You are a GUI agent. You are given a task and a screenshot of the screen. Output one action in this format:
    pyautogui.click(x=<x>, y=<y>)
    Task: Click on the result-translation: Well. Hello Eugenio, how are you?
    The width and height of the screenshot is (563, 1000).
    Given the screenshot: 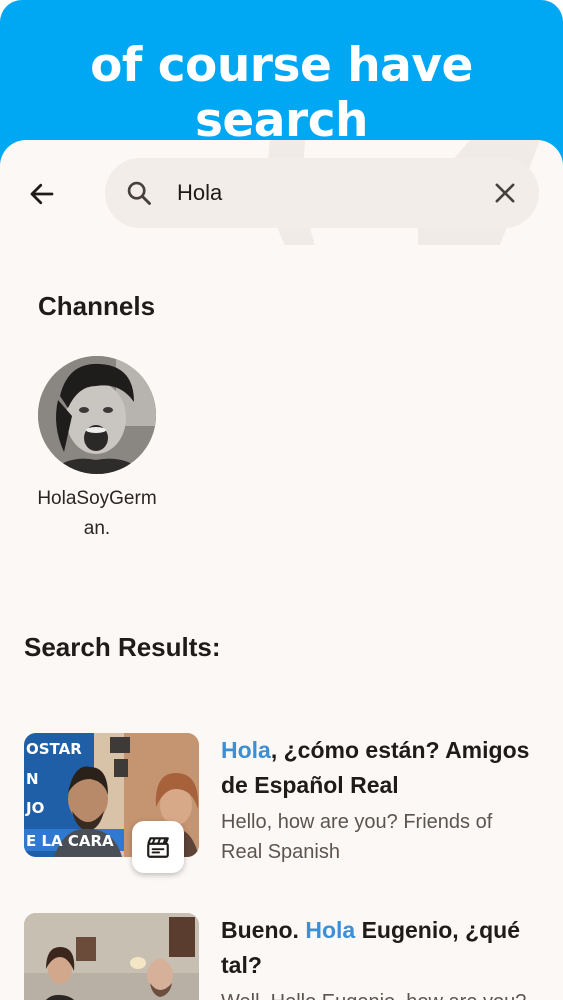 What is the action you would take?
    pyautogui.click(x=376, y=993)
    